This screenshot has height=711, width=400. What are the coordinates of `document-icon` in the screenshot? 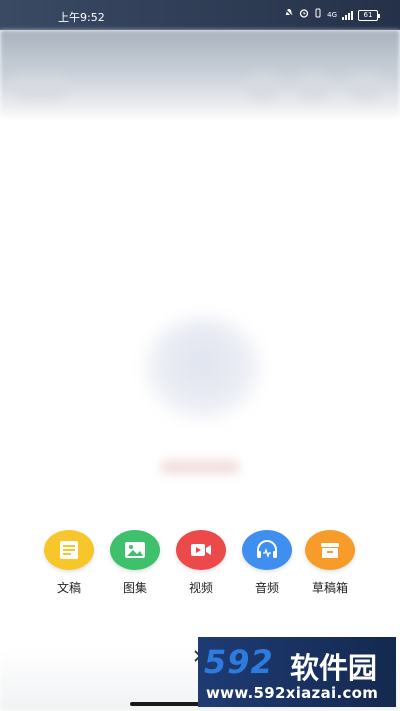 It's located at (69, 550).